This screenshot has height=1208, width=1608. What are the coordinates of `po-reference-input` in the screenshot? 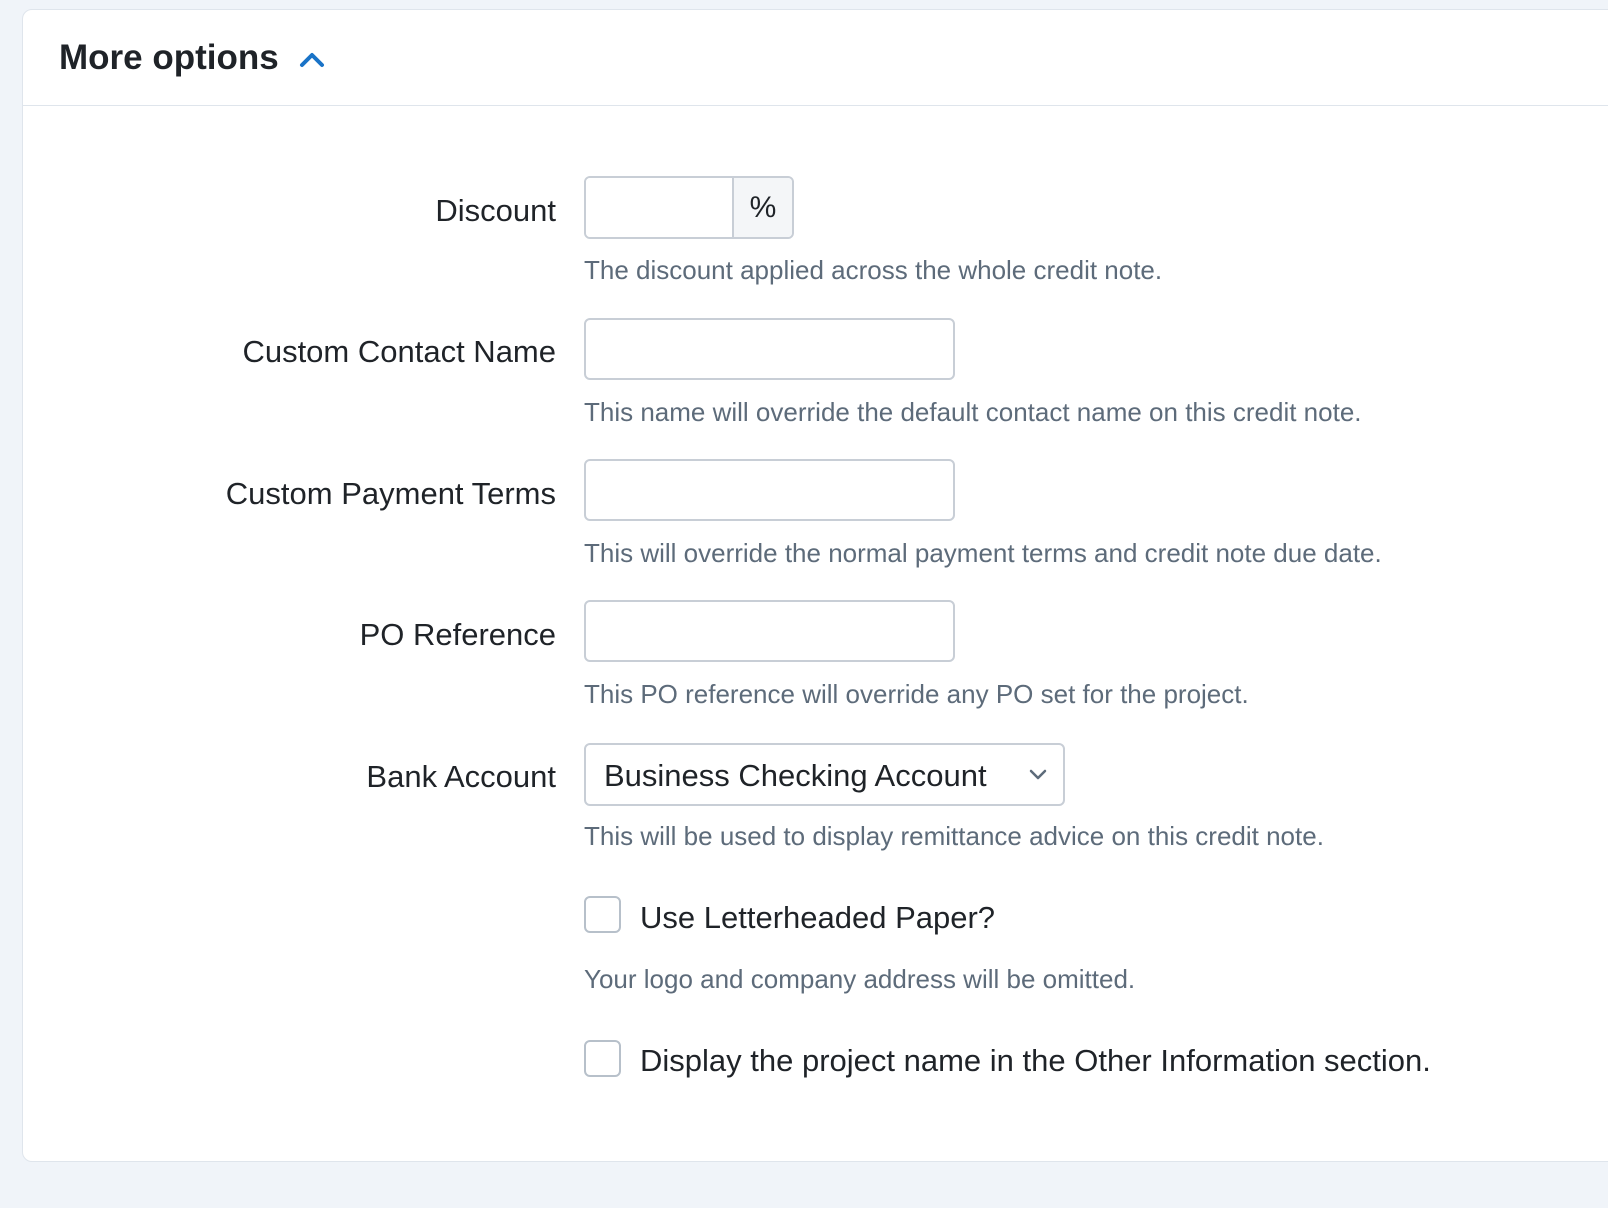 It's located at (769, 631).